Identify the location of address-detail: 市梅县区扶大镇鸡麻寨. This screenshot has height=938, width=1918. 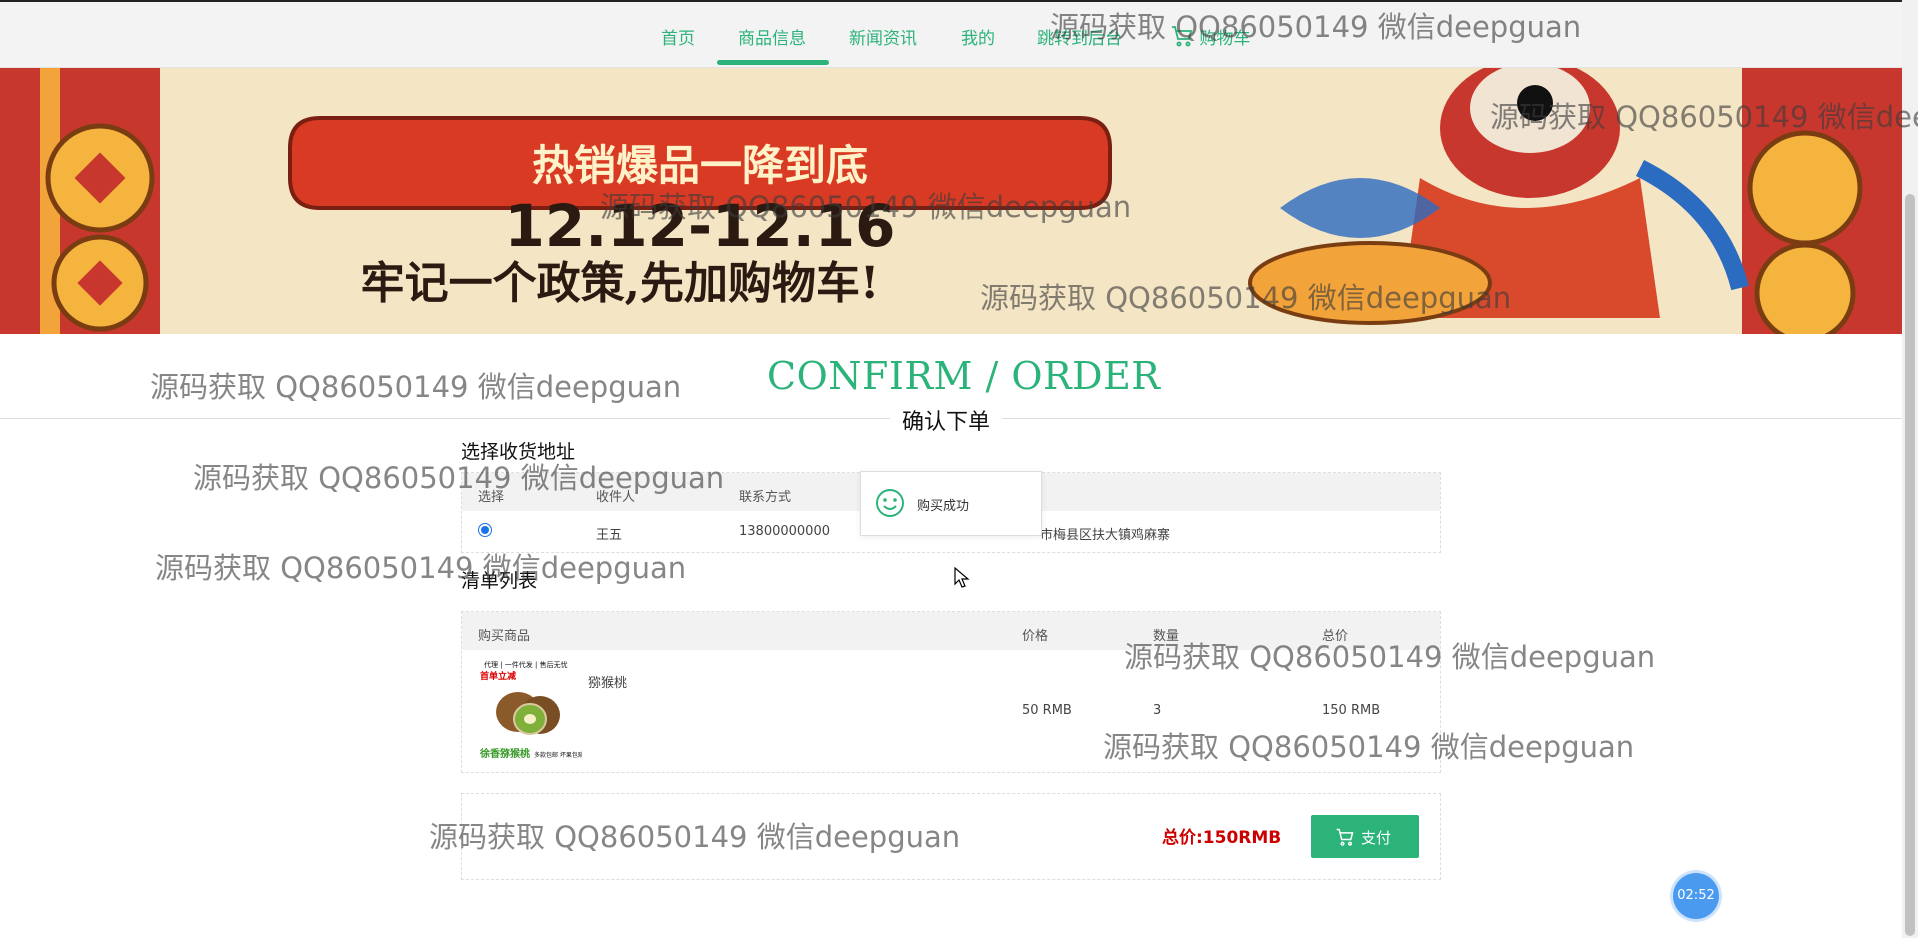
(1105, 535).